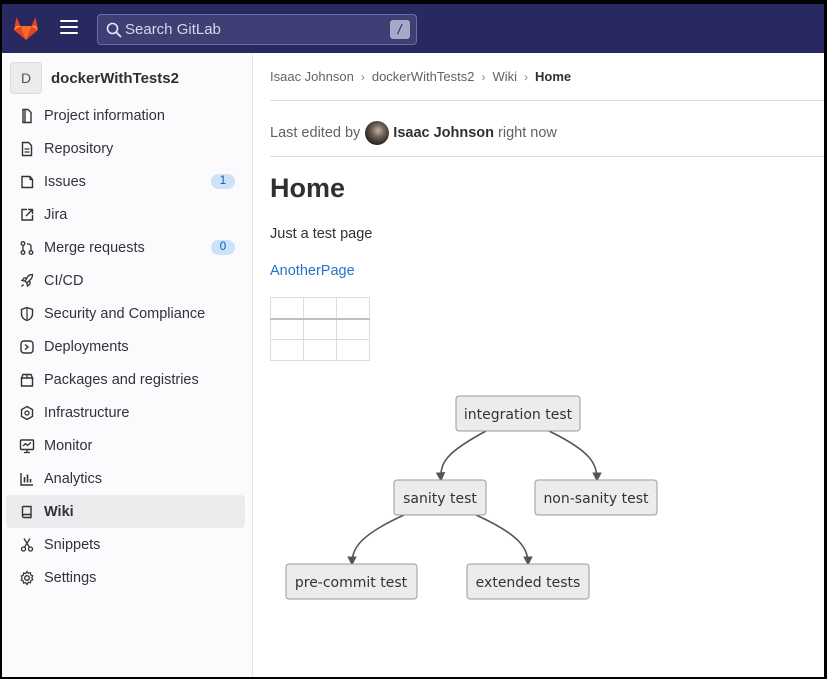  What do you see at coordinates (125, 181) in the screenshot?
I see `sidebar-item-issues: Issues 1` at bounding box center [125, 181].